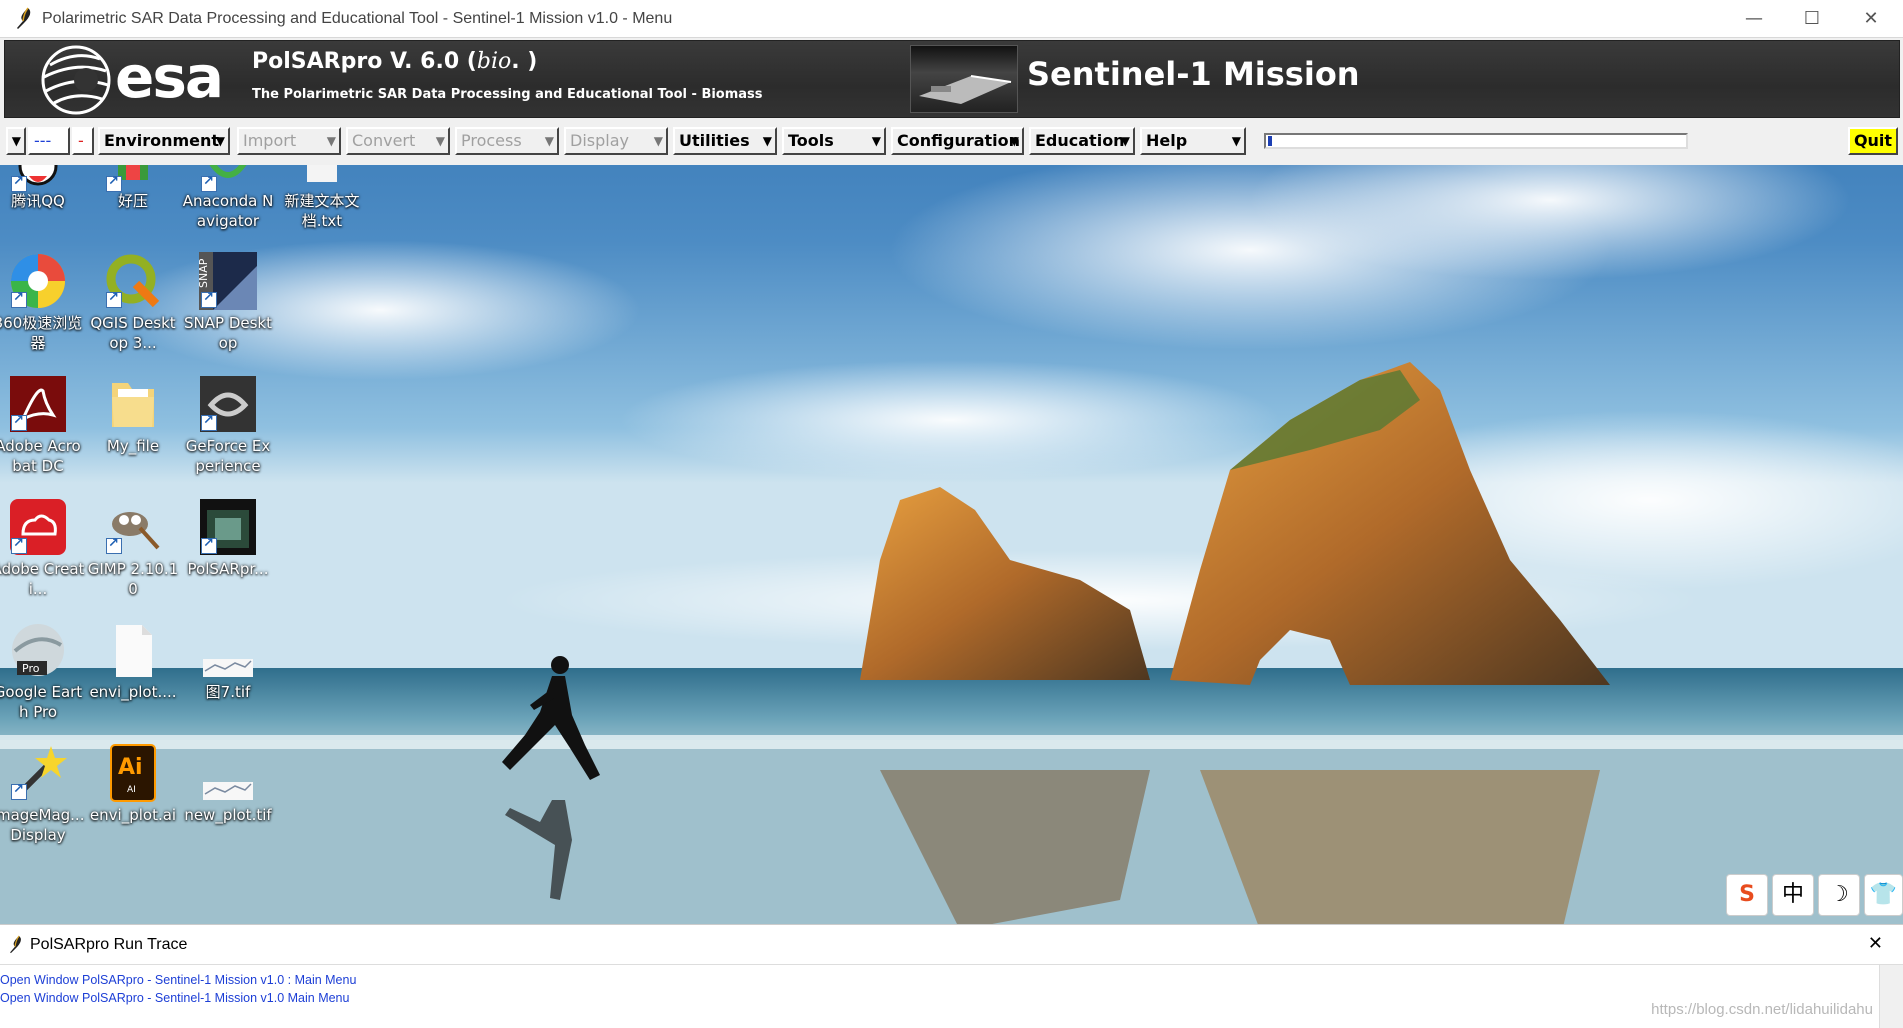 The width and height of the screenshot is (1903, 1028). I want to click on menu-label: Help, so click(1167, 140).